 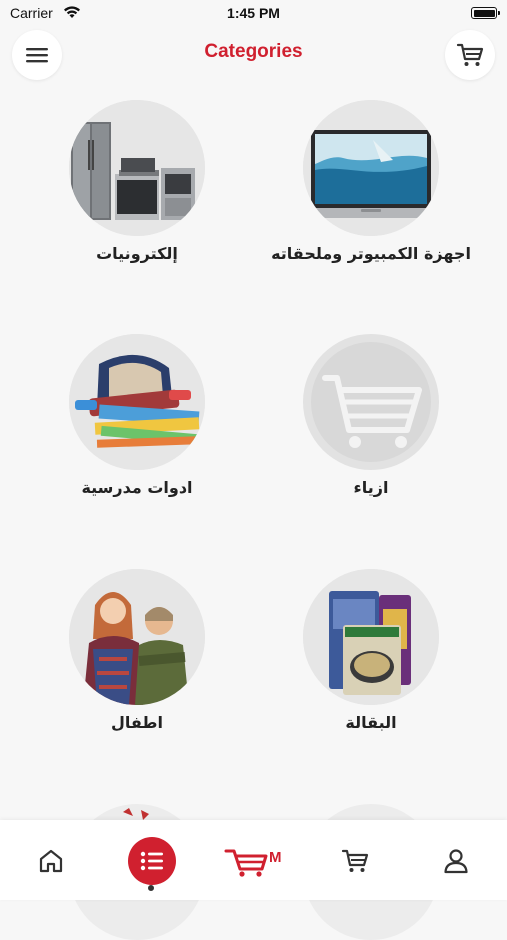 I want to click on cart-placeholder-icon, so click(x=371, y=402).